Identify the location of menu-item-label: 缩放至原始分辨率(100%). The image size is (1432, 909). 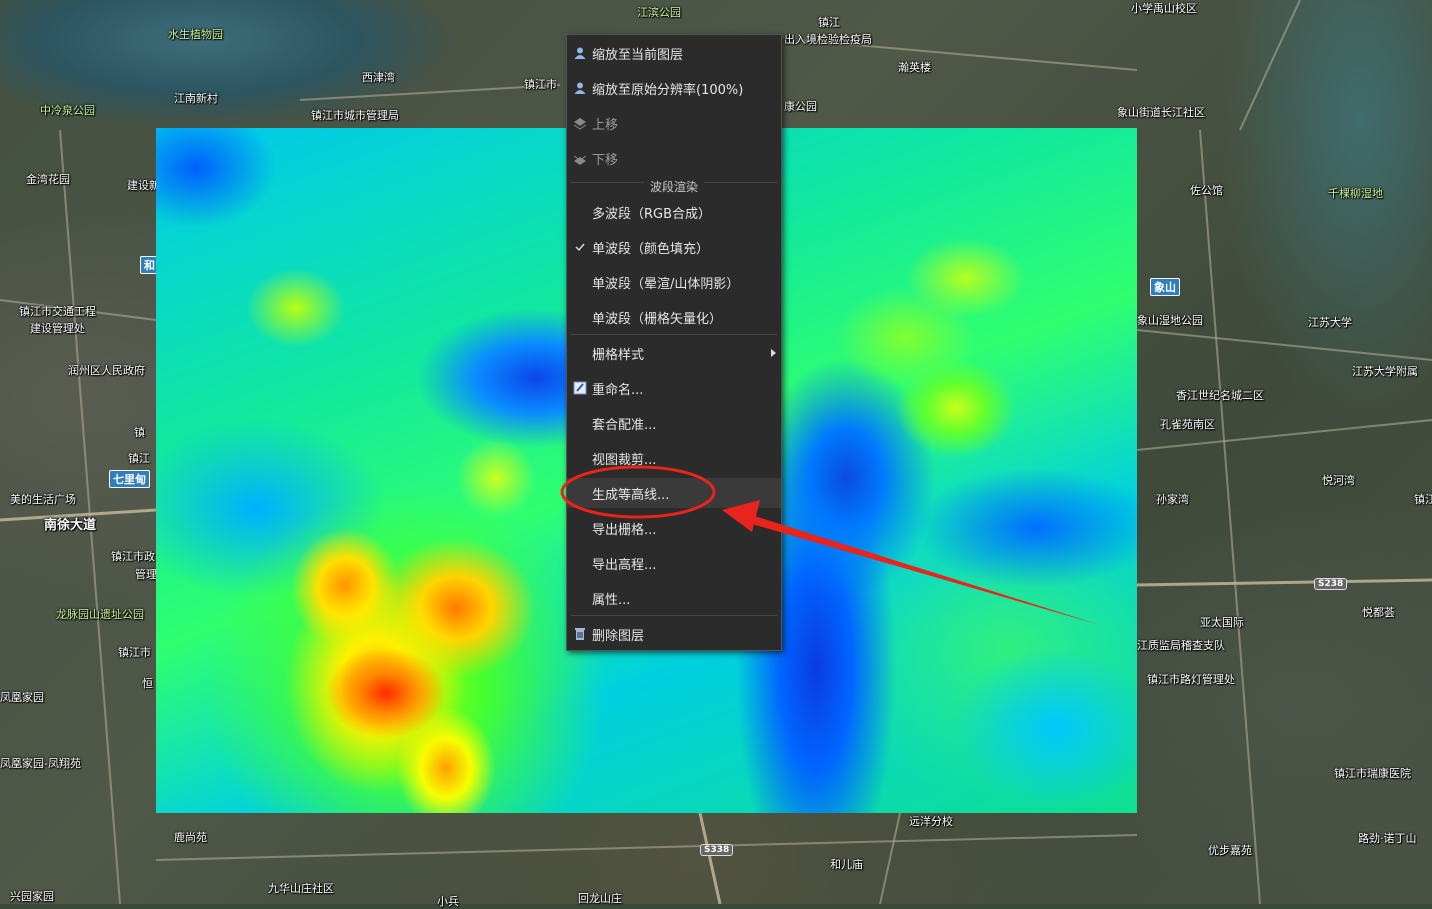
(668, 90).